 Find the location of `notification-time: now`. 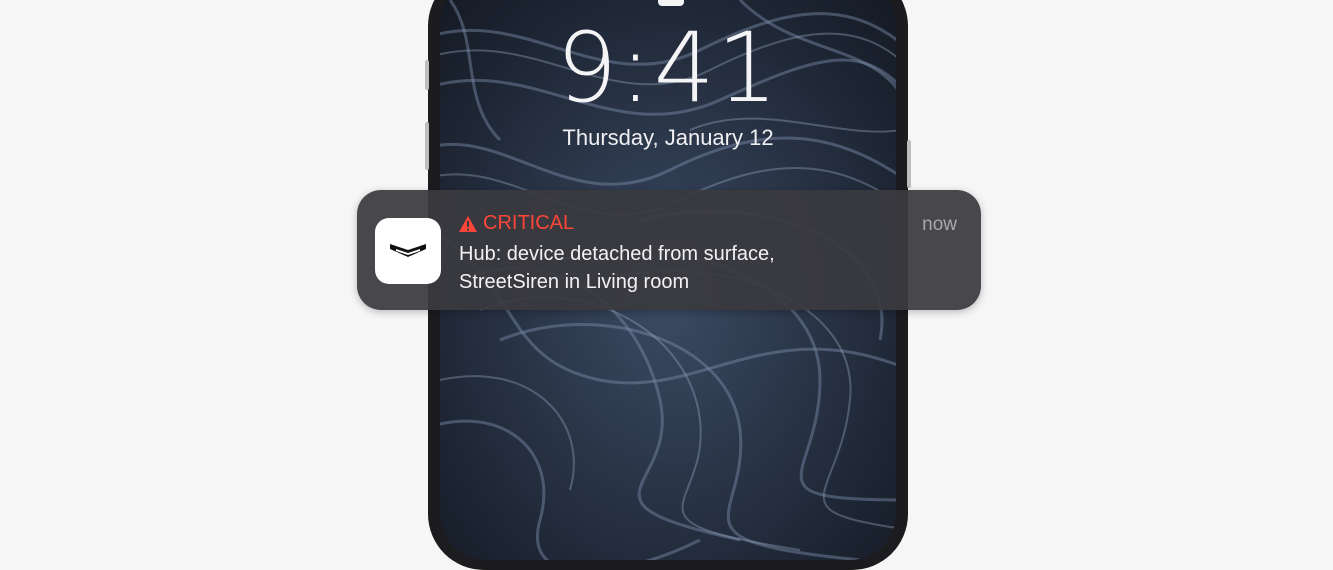

notification-time: now is located at coordinates (939, 224).